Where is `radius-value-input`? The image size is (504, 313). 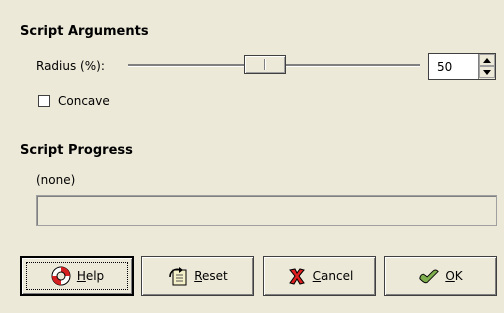 radius-value-input is located at coordinates (453, 66).